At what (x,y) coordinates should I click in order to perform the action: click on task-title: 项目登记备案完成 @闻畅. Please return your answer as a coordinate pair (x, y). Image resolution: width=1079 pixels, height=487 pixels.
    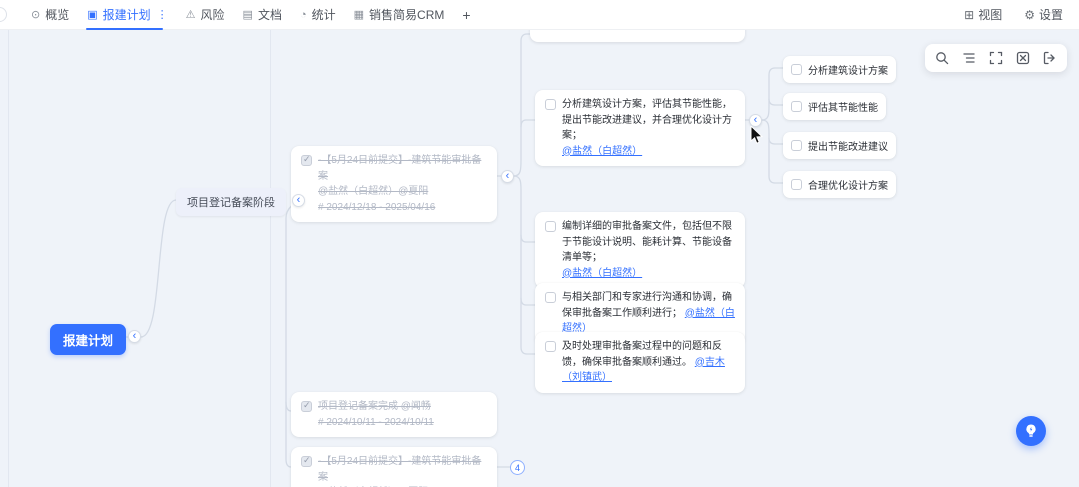
    Looking at the image, I should click on (374, 406).